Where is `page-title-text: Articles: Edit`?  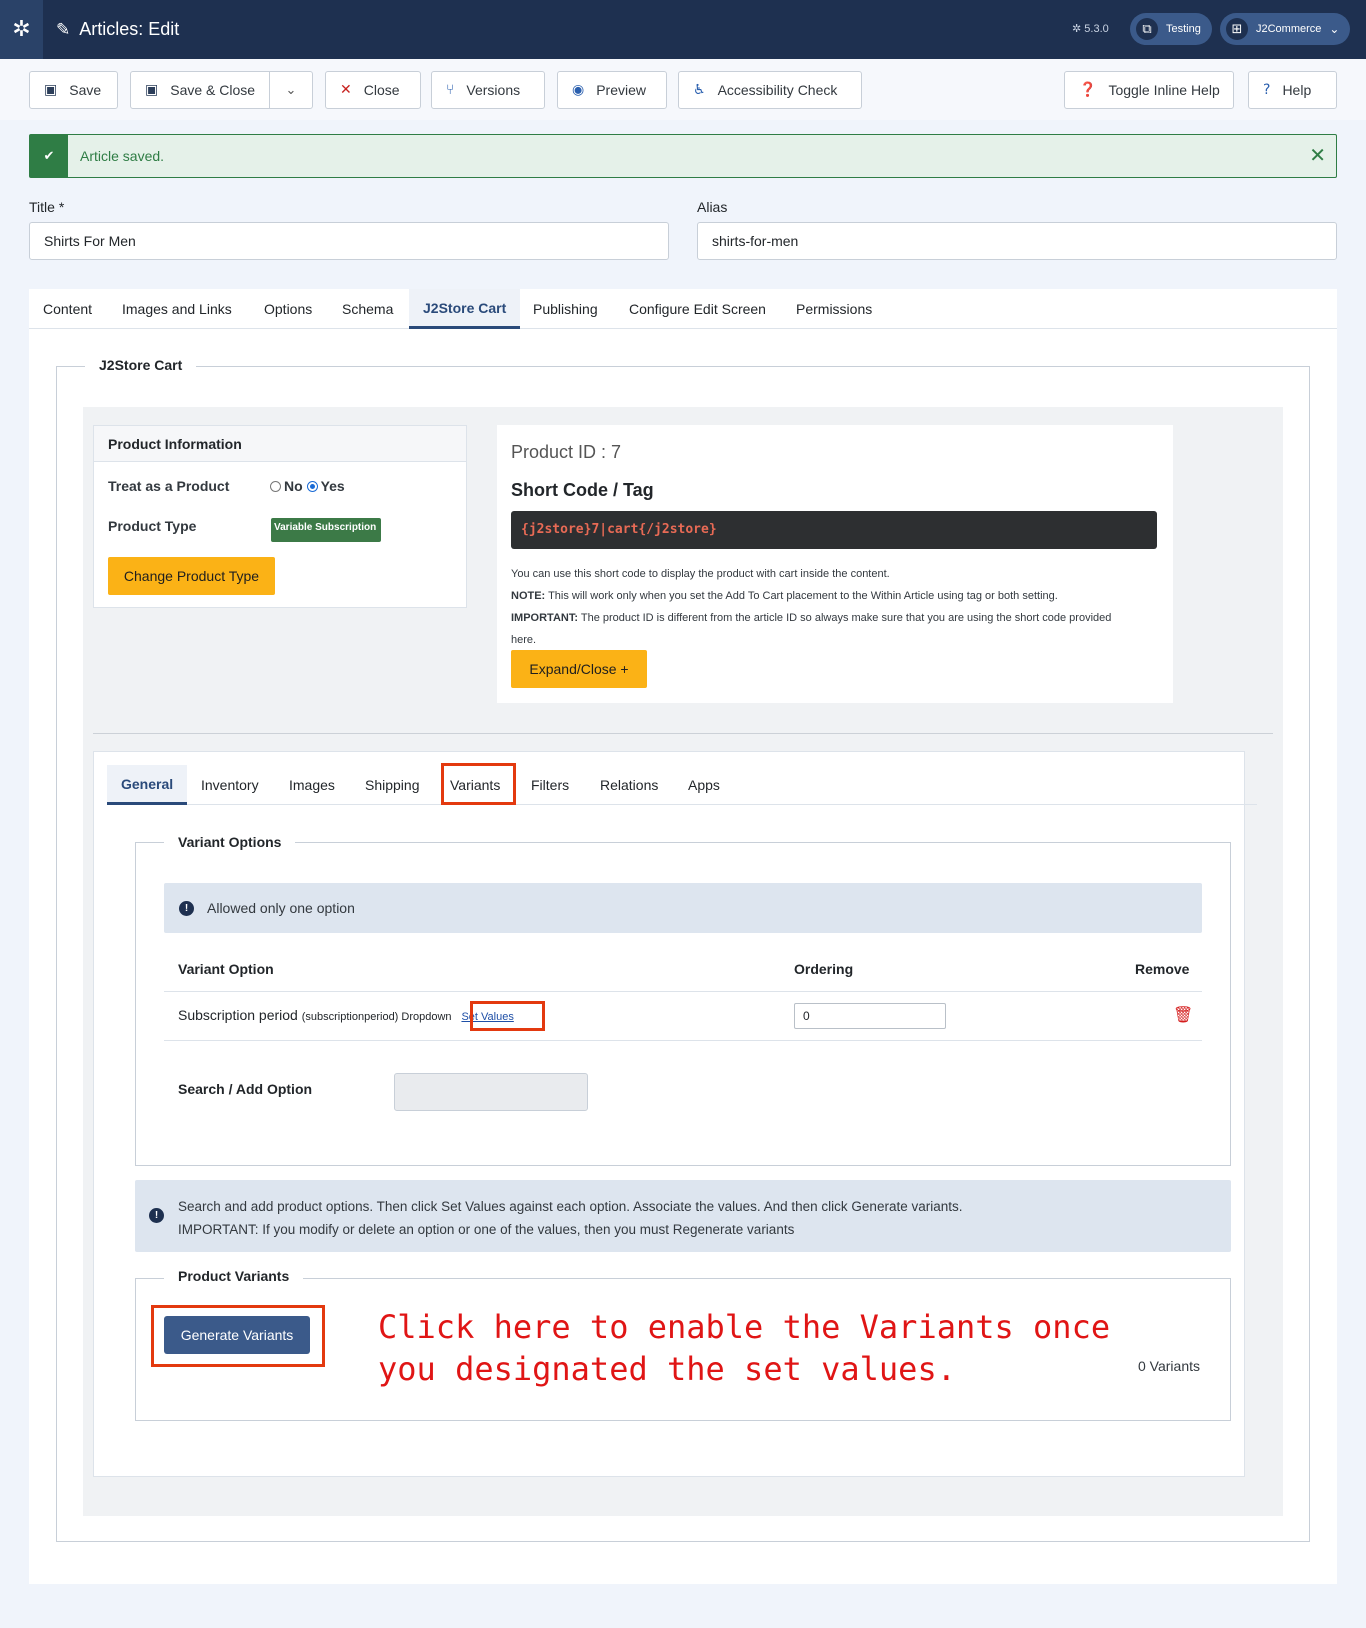 page-title-text: Articles: Edit is located at coordinates (129, 29).